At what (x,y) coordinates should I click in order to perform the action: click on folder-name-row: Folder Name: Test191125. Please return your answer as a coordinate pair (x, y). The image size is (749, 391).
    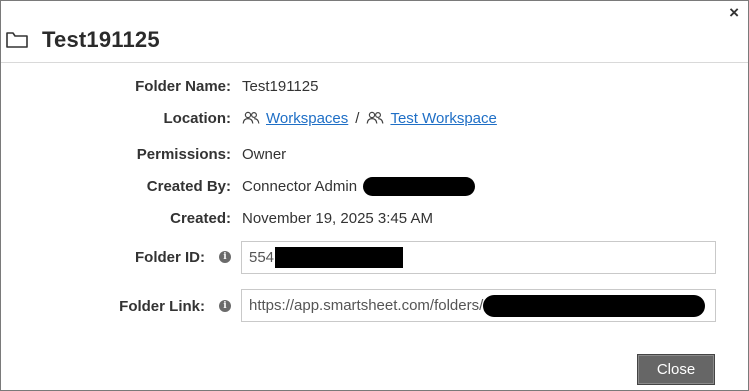
    Looking at the image, I should click on (374, 86).